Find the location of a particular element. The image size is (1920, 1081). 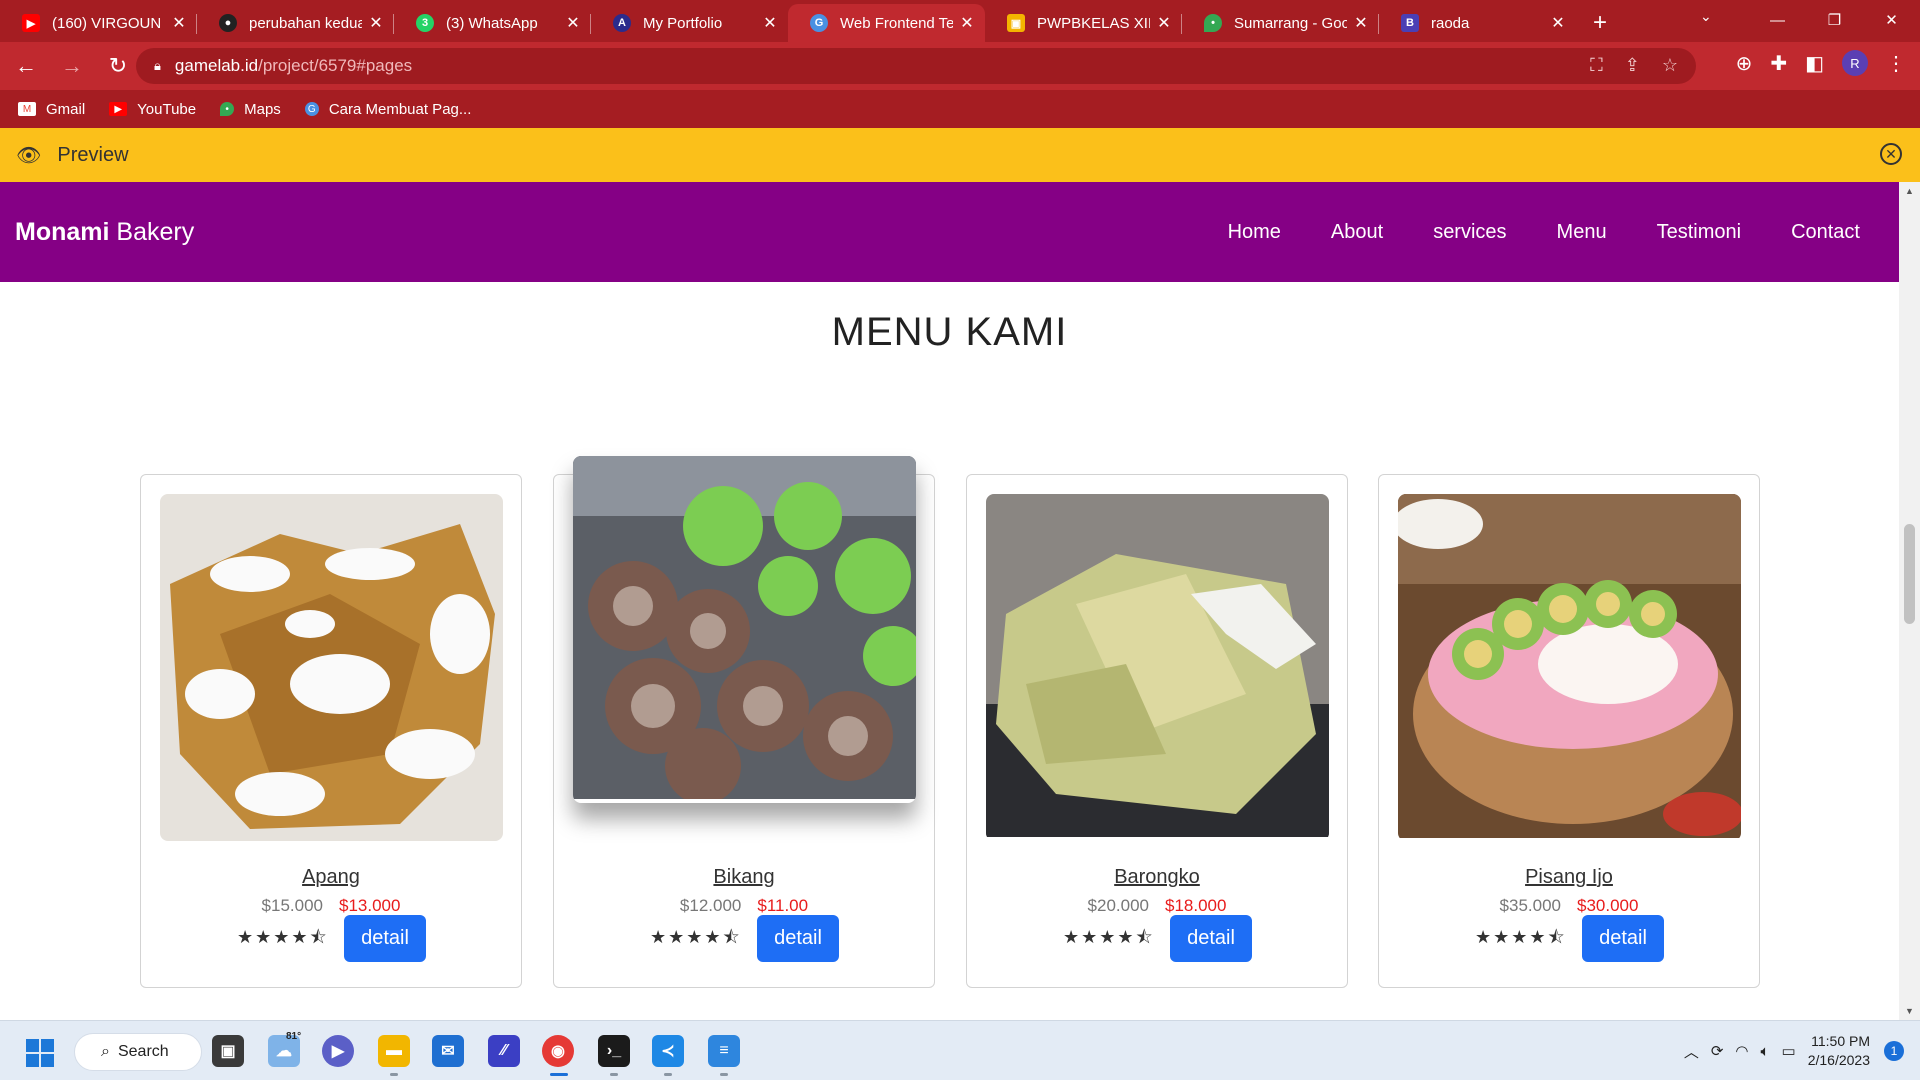

tab-title: My Portfolio is located at coordinates (683, 23).